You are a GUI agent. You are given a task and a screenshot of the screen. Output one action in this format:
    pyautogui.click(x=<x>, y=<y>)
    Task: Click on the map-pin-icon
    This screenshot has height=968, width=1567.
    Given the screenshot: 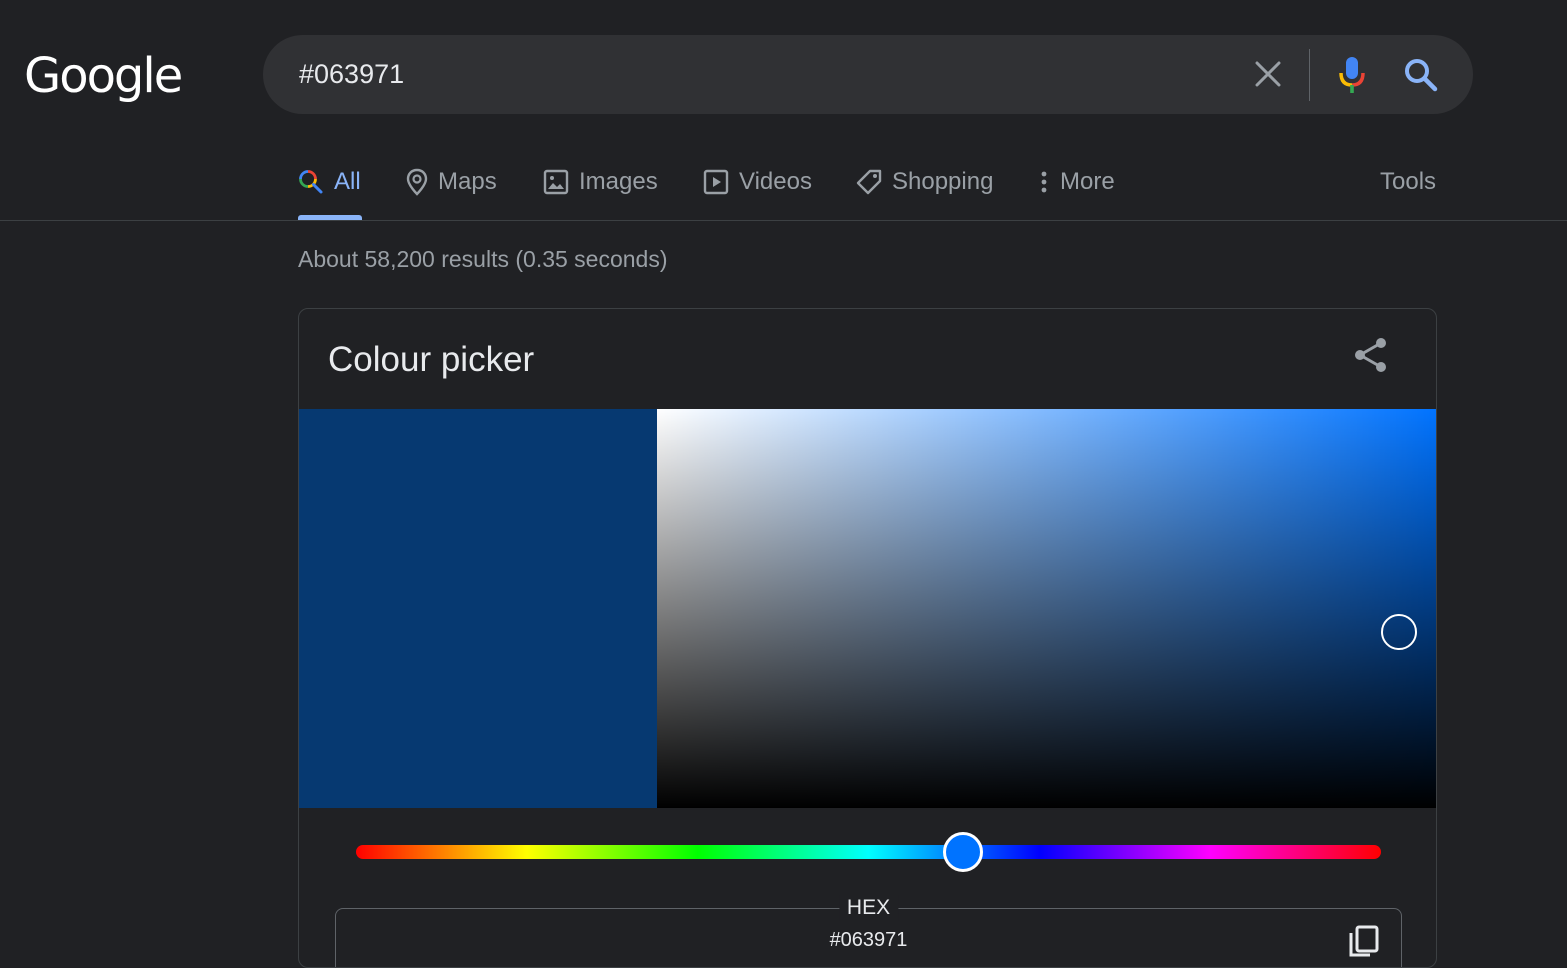 What is the action you would take?
    pyautogui.click(x=417, y=182)
    